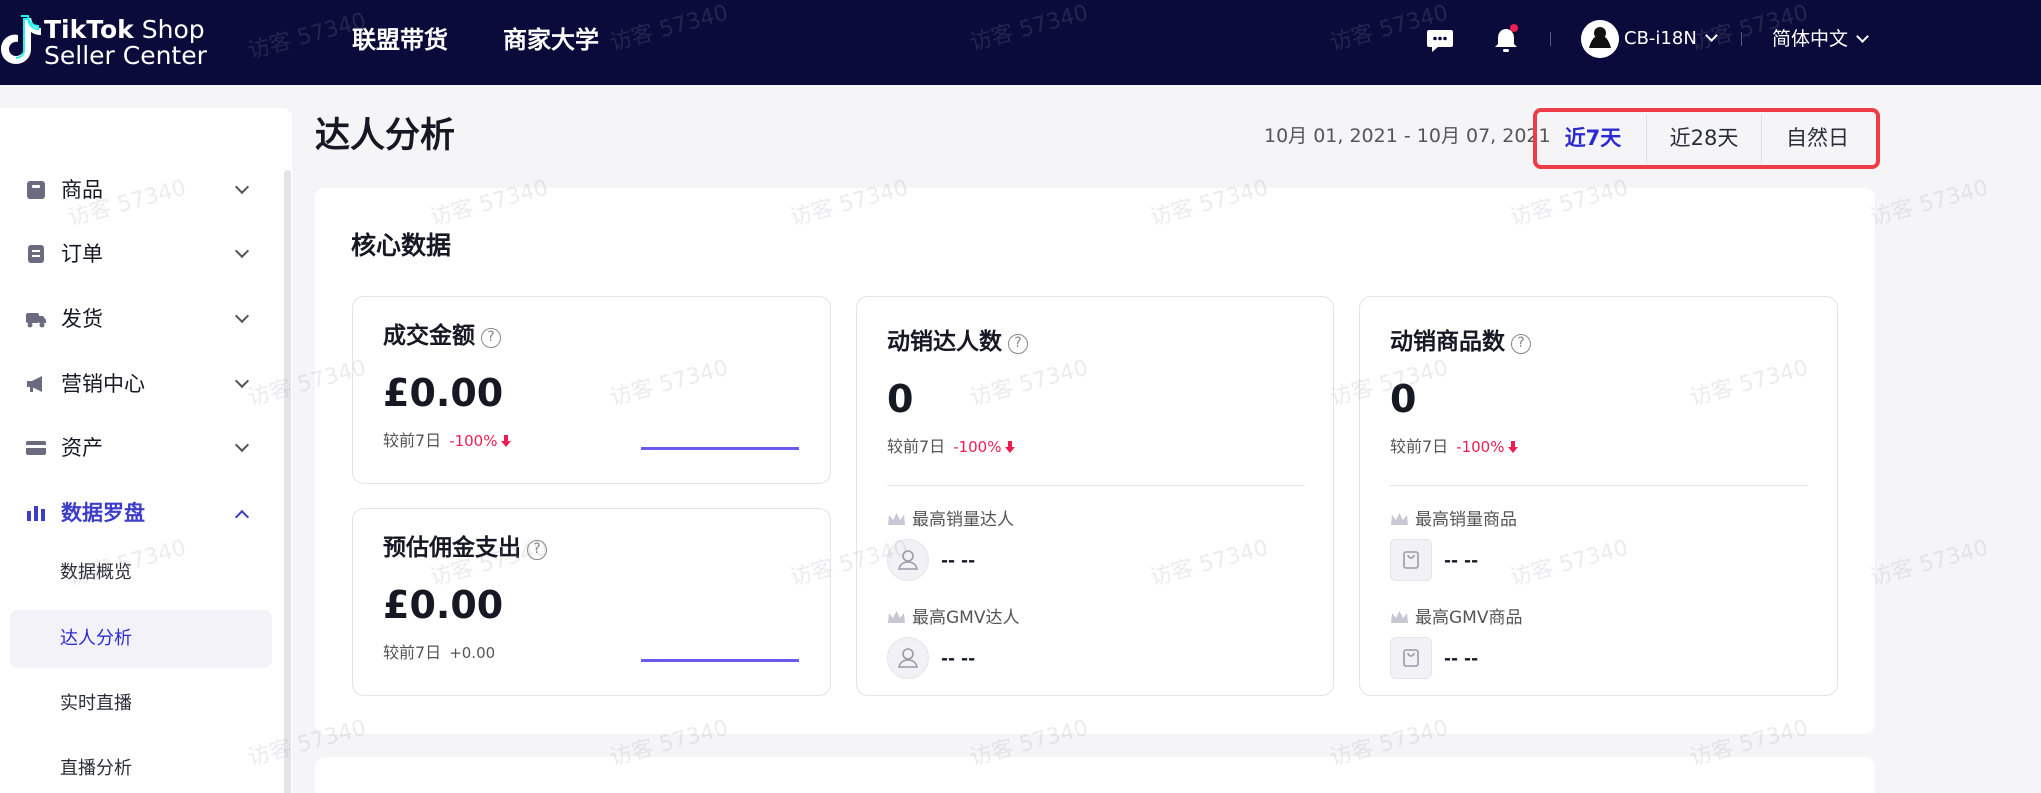 This screenshot has width=2041, height=793. What do you see at coordinates (1095, 775) in the screenshot?
I see `secondary-panel` at bounding box center [1095, 775].